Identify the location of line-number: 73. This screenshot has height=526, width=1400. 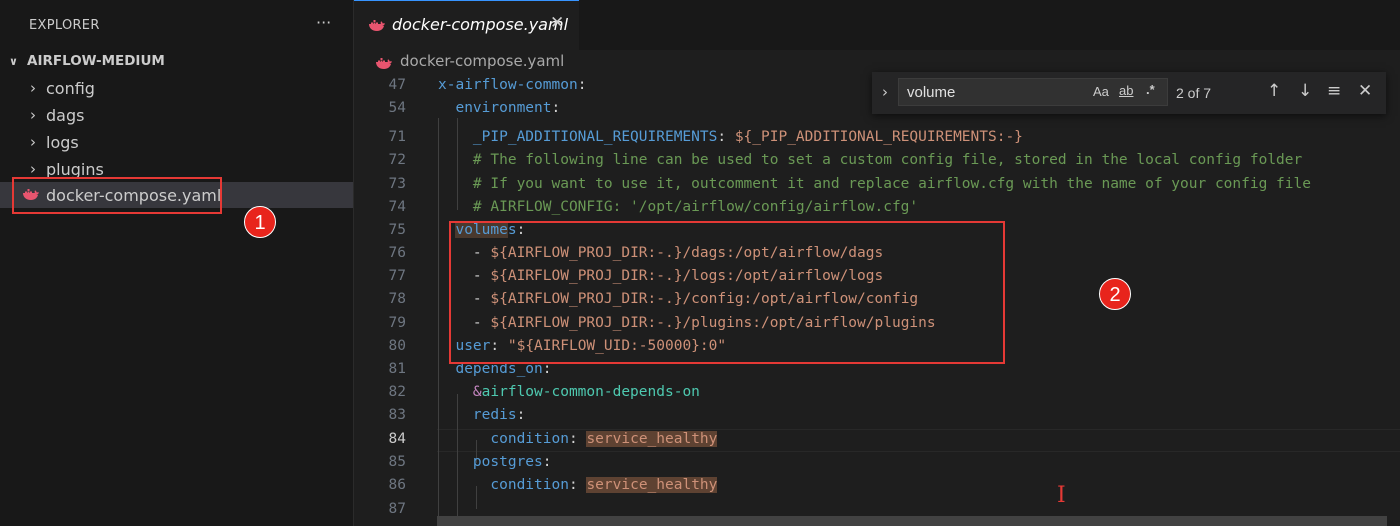
(397, 184).